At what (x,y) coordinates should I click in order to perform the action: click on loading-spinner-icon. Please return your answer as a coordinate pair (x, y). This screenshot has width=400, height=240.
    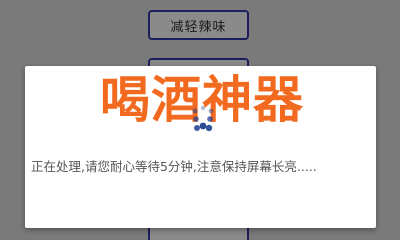
    Looking at the image, I should click on (203, 118).